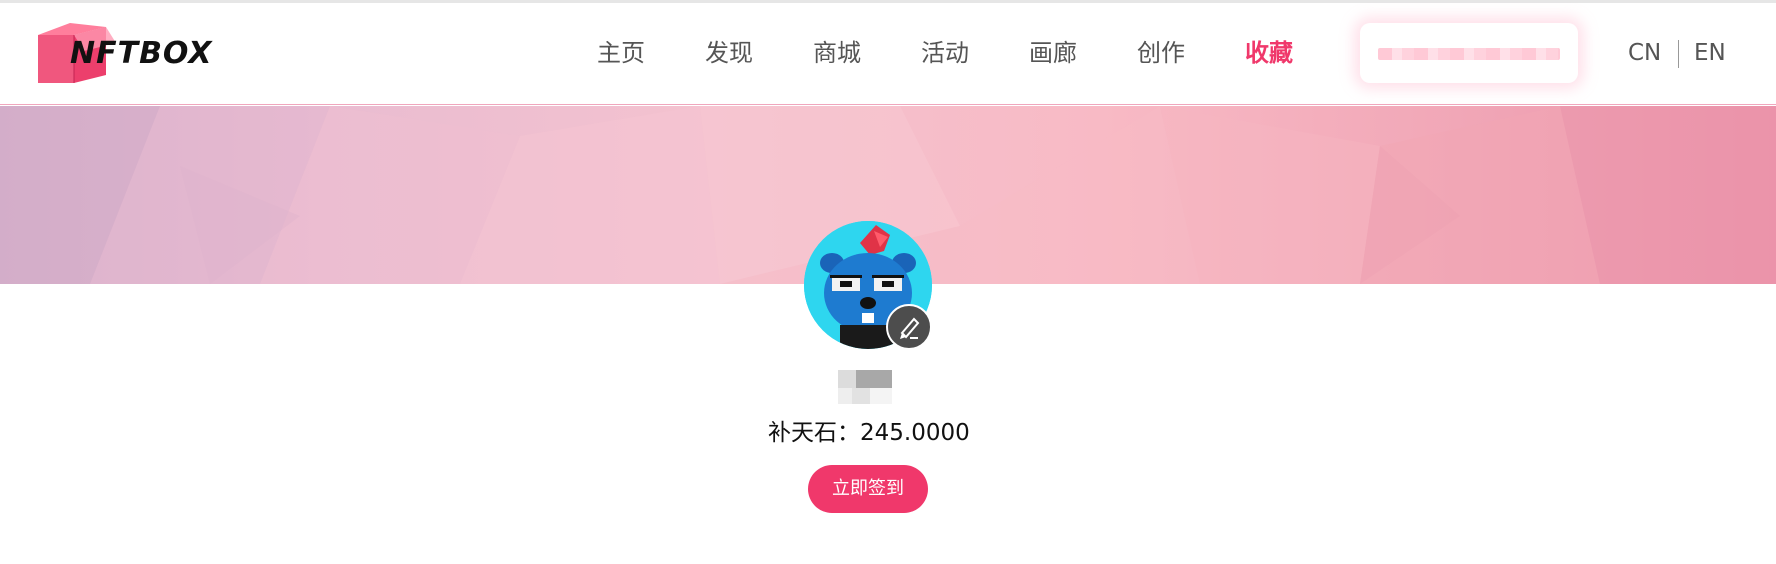 This screenshot has width=1776, height=564. Describe the element at coordinates (945, 53) in the screenshot. I see `nav-events: 活动` at that location.